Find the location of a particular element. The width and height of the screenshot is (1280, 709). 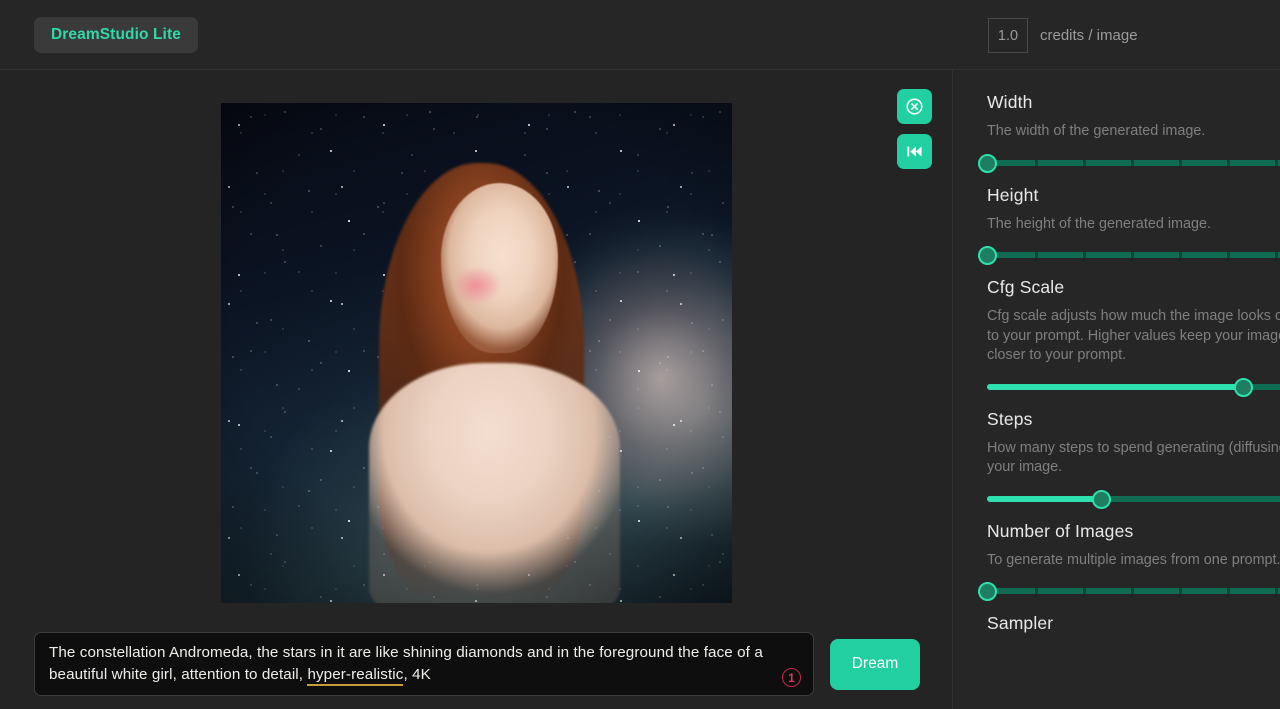

credits-value-input is located at coordinates (1008, 35).